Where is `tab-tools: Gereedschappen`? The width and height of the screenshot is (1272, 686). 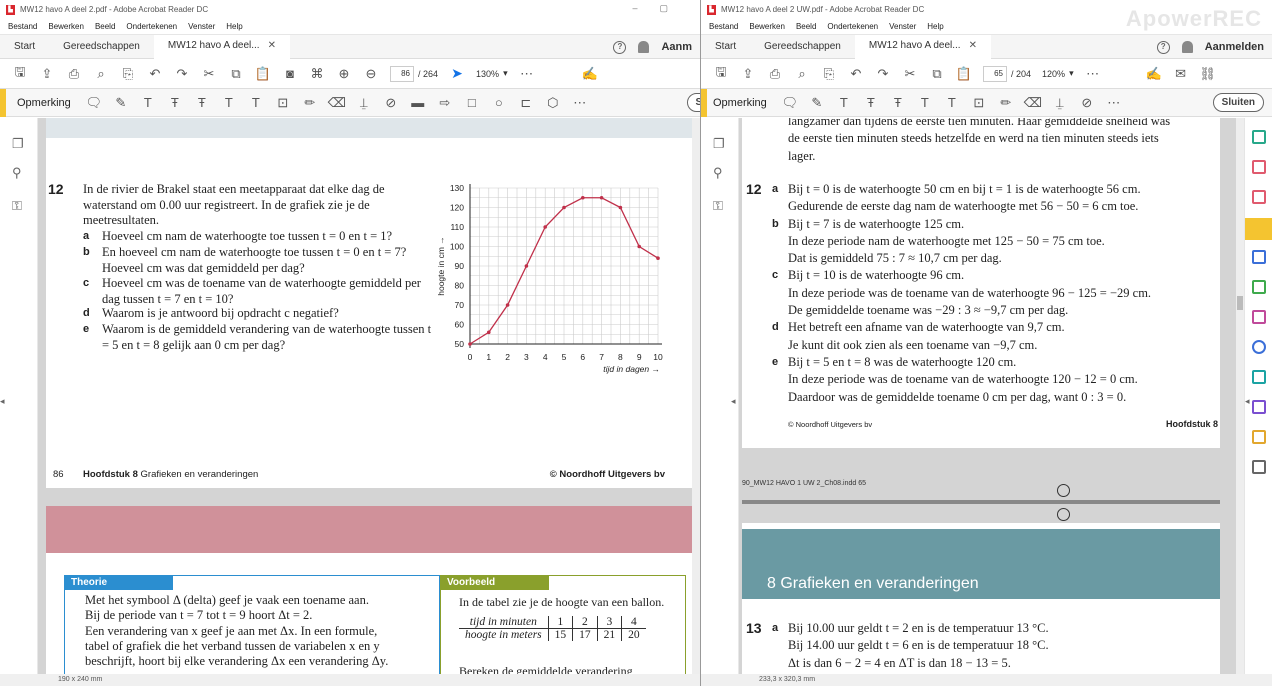
tab-tools: Gereedschappen is located at coordinates (802, 47).